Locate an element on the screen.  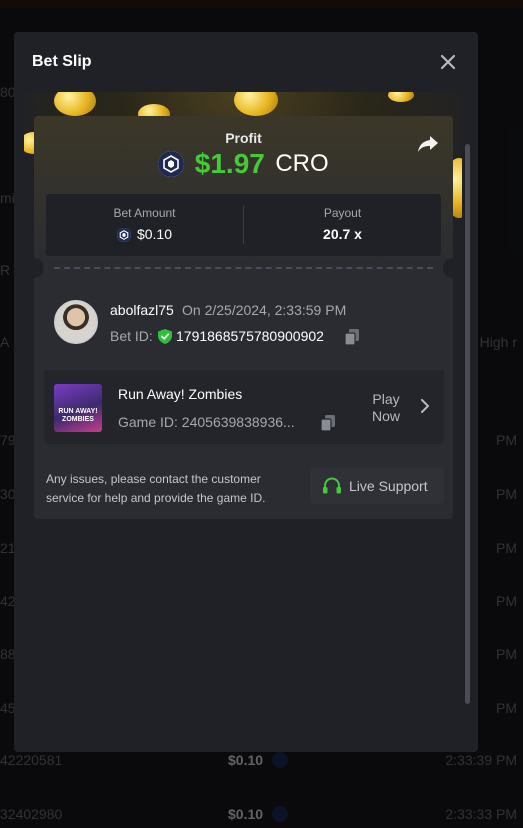
profit-row: $1.97 CRO is located at coordinates (243, 164).